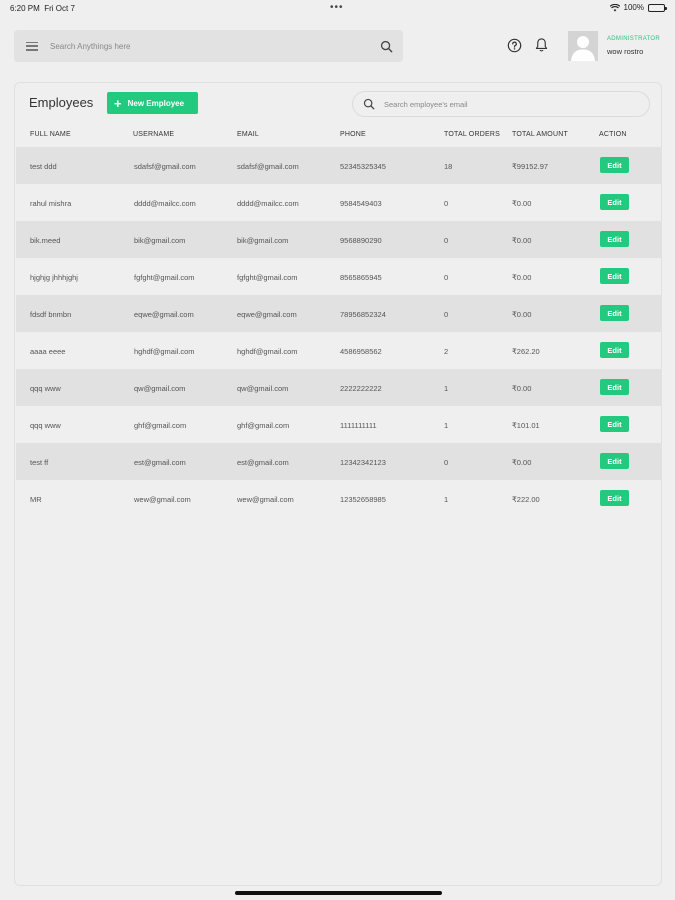 This screenshot has width=675, height=900. I want to click on employee-search-field: Search employee's email, so click(501, 104).